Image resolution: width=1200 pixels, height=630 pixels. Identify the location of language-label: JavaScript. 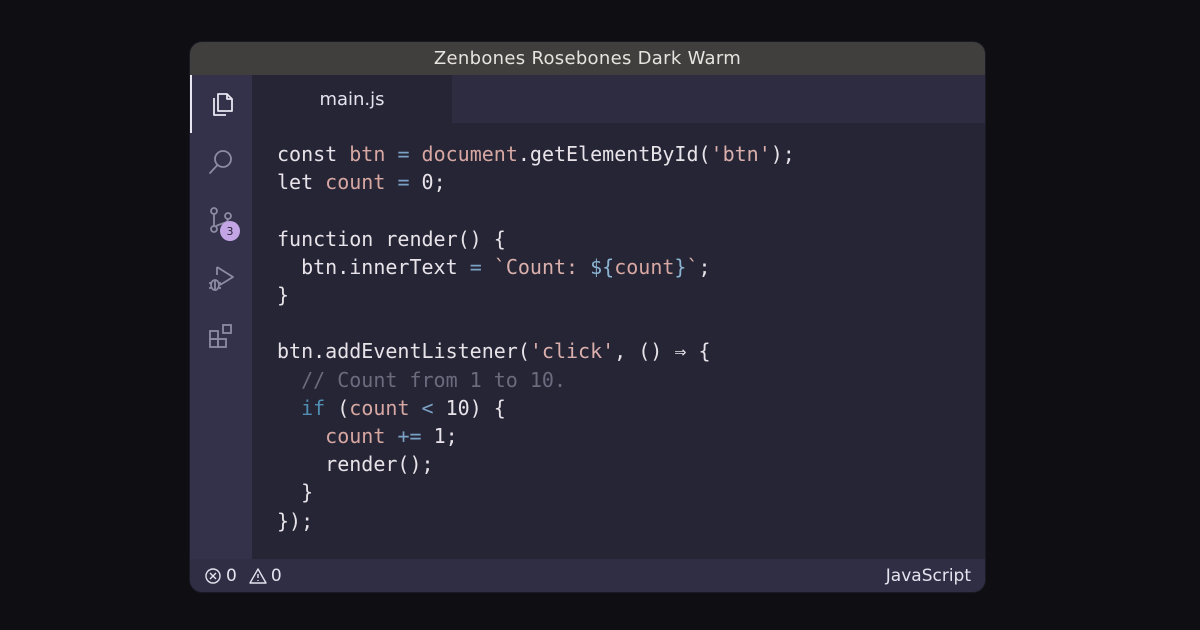
(928, 575).